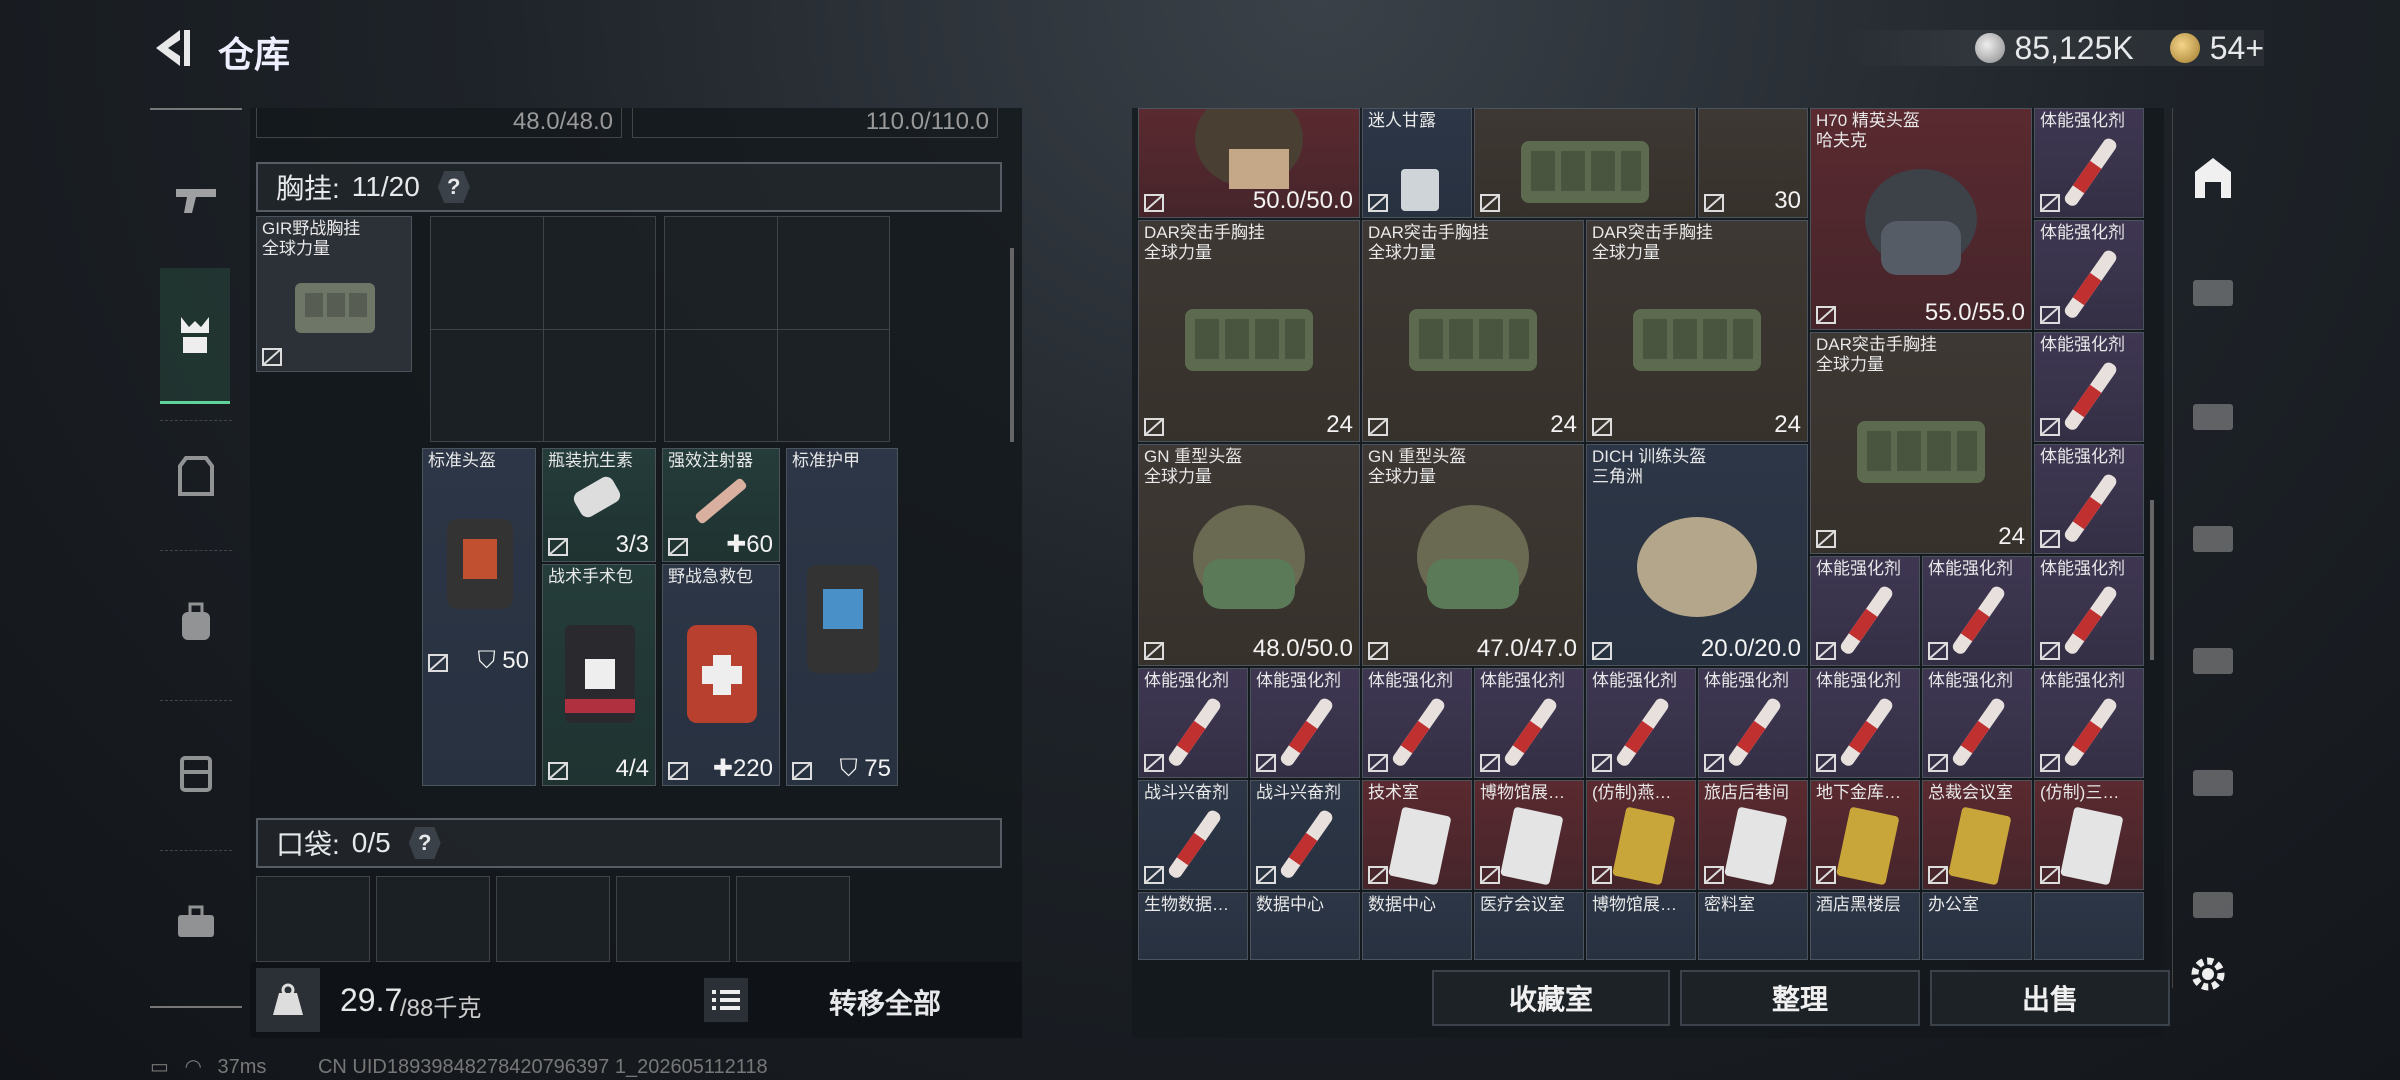 The image size is (2400, 1080). What do you see at coordinates (2213, 414) in the screenshot?
I see `storage-tab-2-icon` at bounding box center [2213, 414].